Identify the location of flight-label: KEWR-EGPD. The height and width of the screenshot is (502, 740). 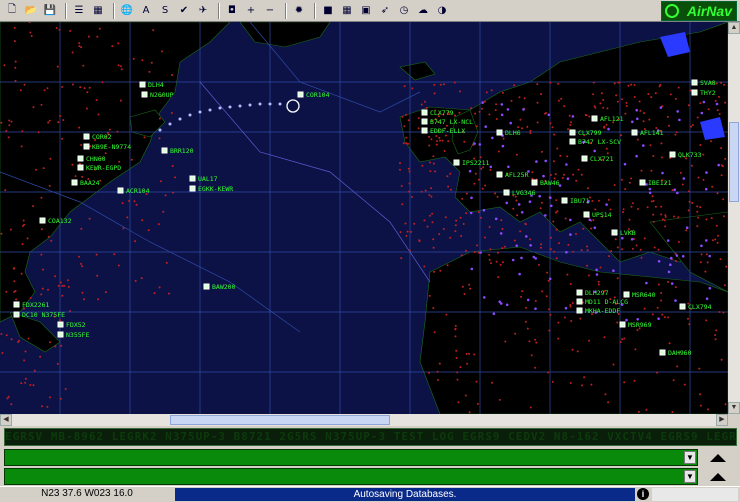
(103, 168).